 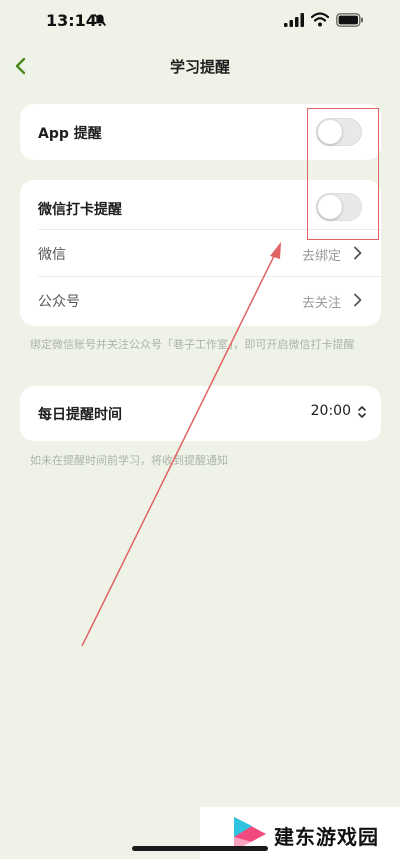 What do you see at coordinates (52, 255) in the screenshot?
I see `wechat-bind-label: 微信` at bounding box center [52, 255].